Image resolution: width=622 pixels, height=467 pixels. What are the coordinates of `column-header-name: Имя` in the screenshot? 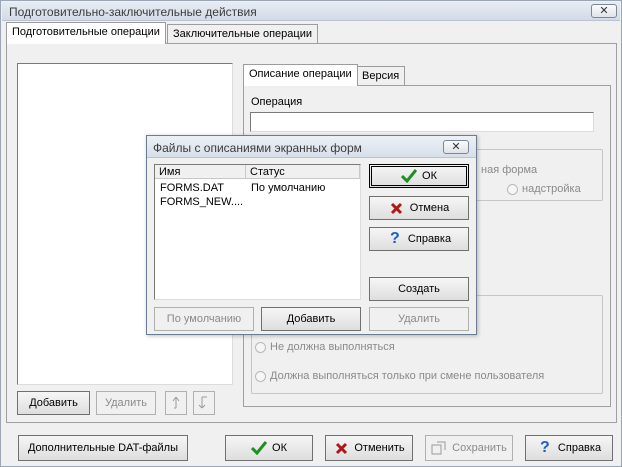 It's located at (200, 172).